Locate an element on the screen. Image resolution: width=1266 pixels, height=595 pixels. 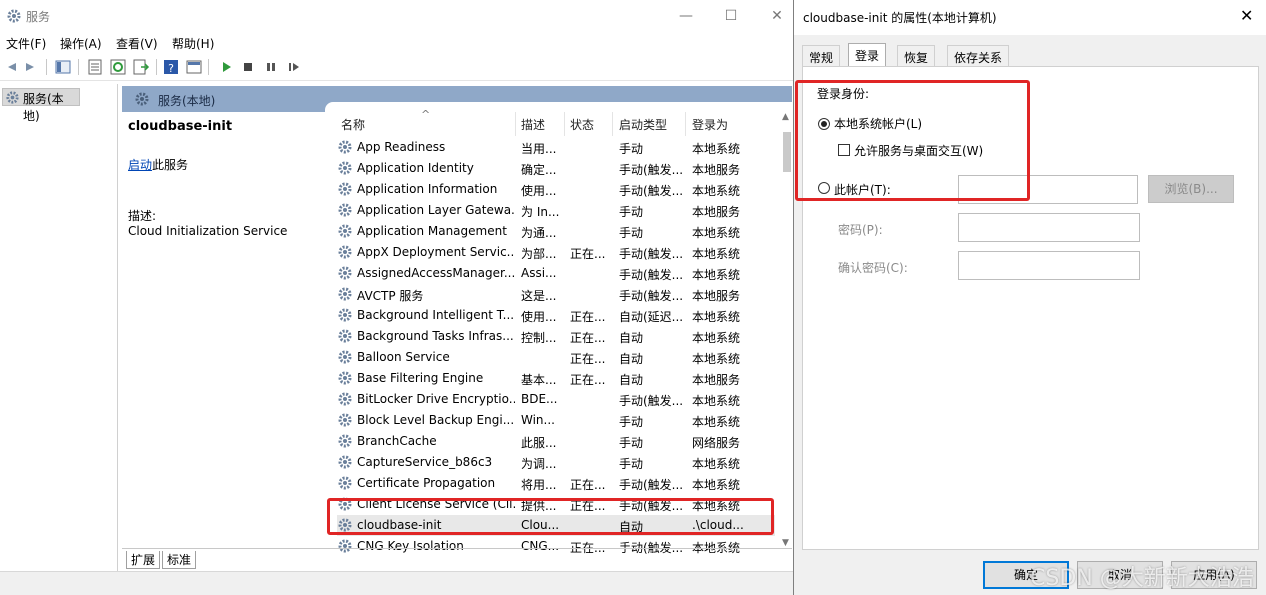
start-service-link: 启动 is located at coordinates (140, 165).